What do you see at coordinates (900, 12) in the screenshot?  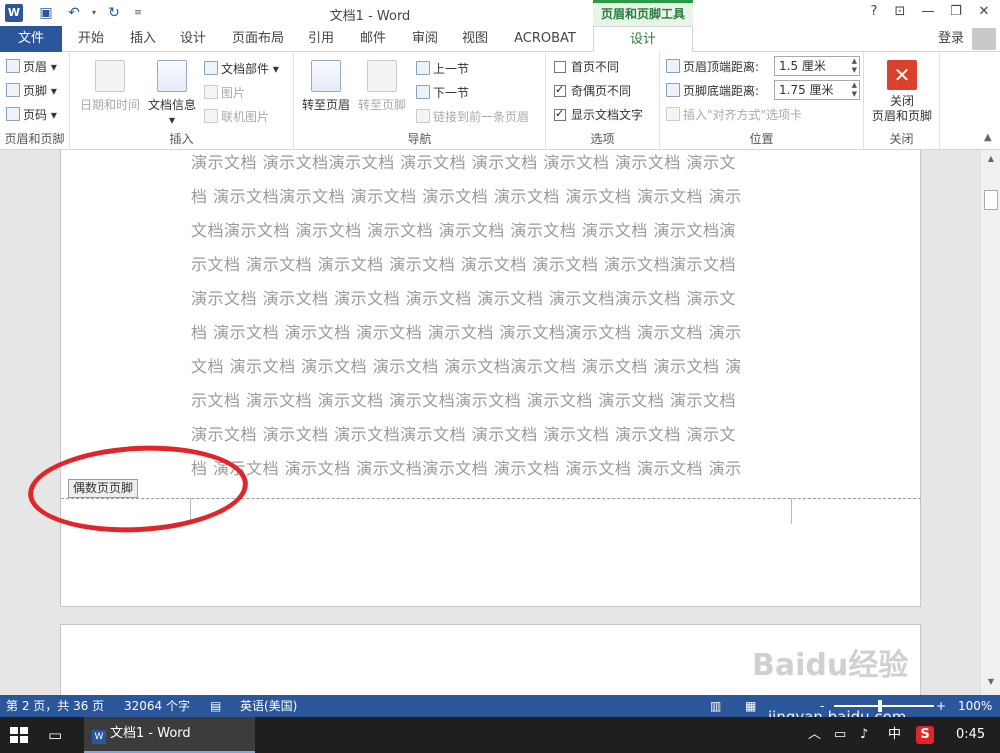 I see `ribbon-display-button: ⊡` at bounding box center [900, 12].